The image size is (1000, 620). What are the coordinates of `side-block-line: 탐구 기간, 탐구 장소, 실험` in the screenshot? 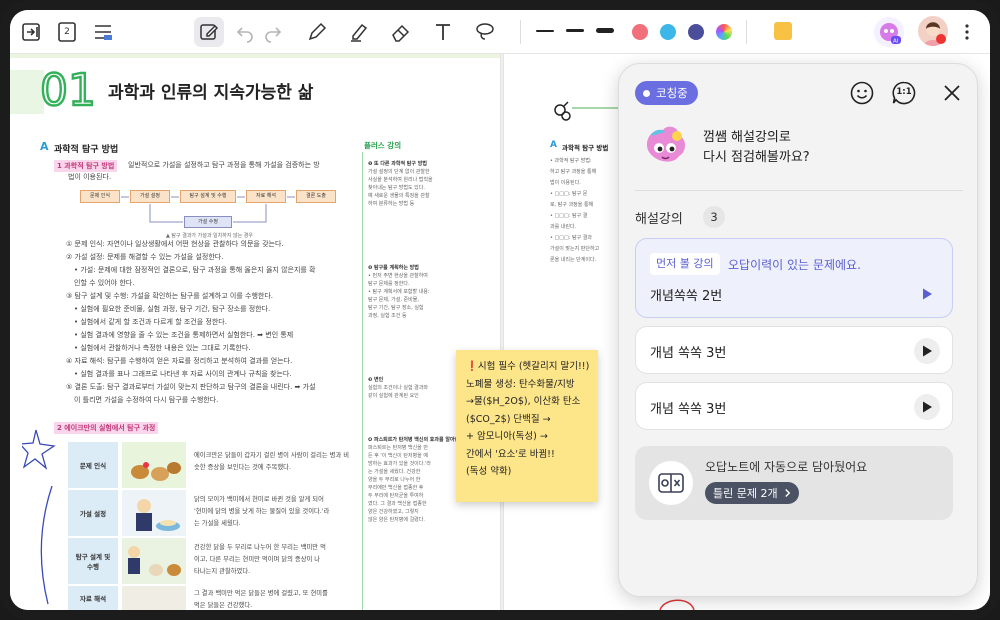 It's located at (396, 308).